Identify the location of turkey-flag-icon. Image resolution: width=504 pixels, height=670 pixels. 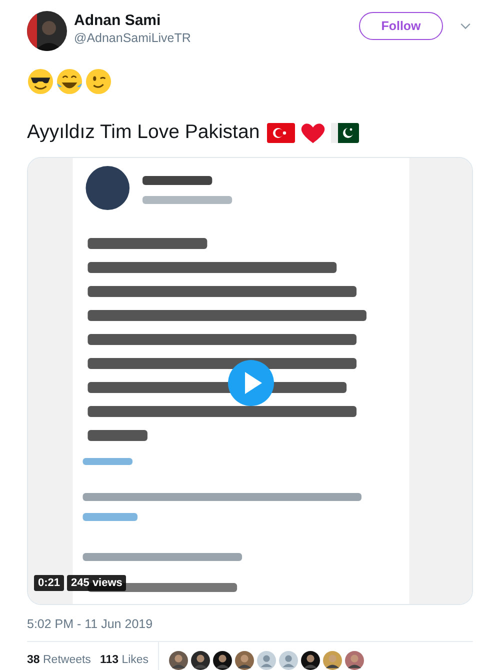
(280, 133).